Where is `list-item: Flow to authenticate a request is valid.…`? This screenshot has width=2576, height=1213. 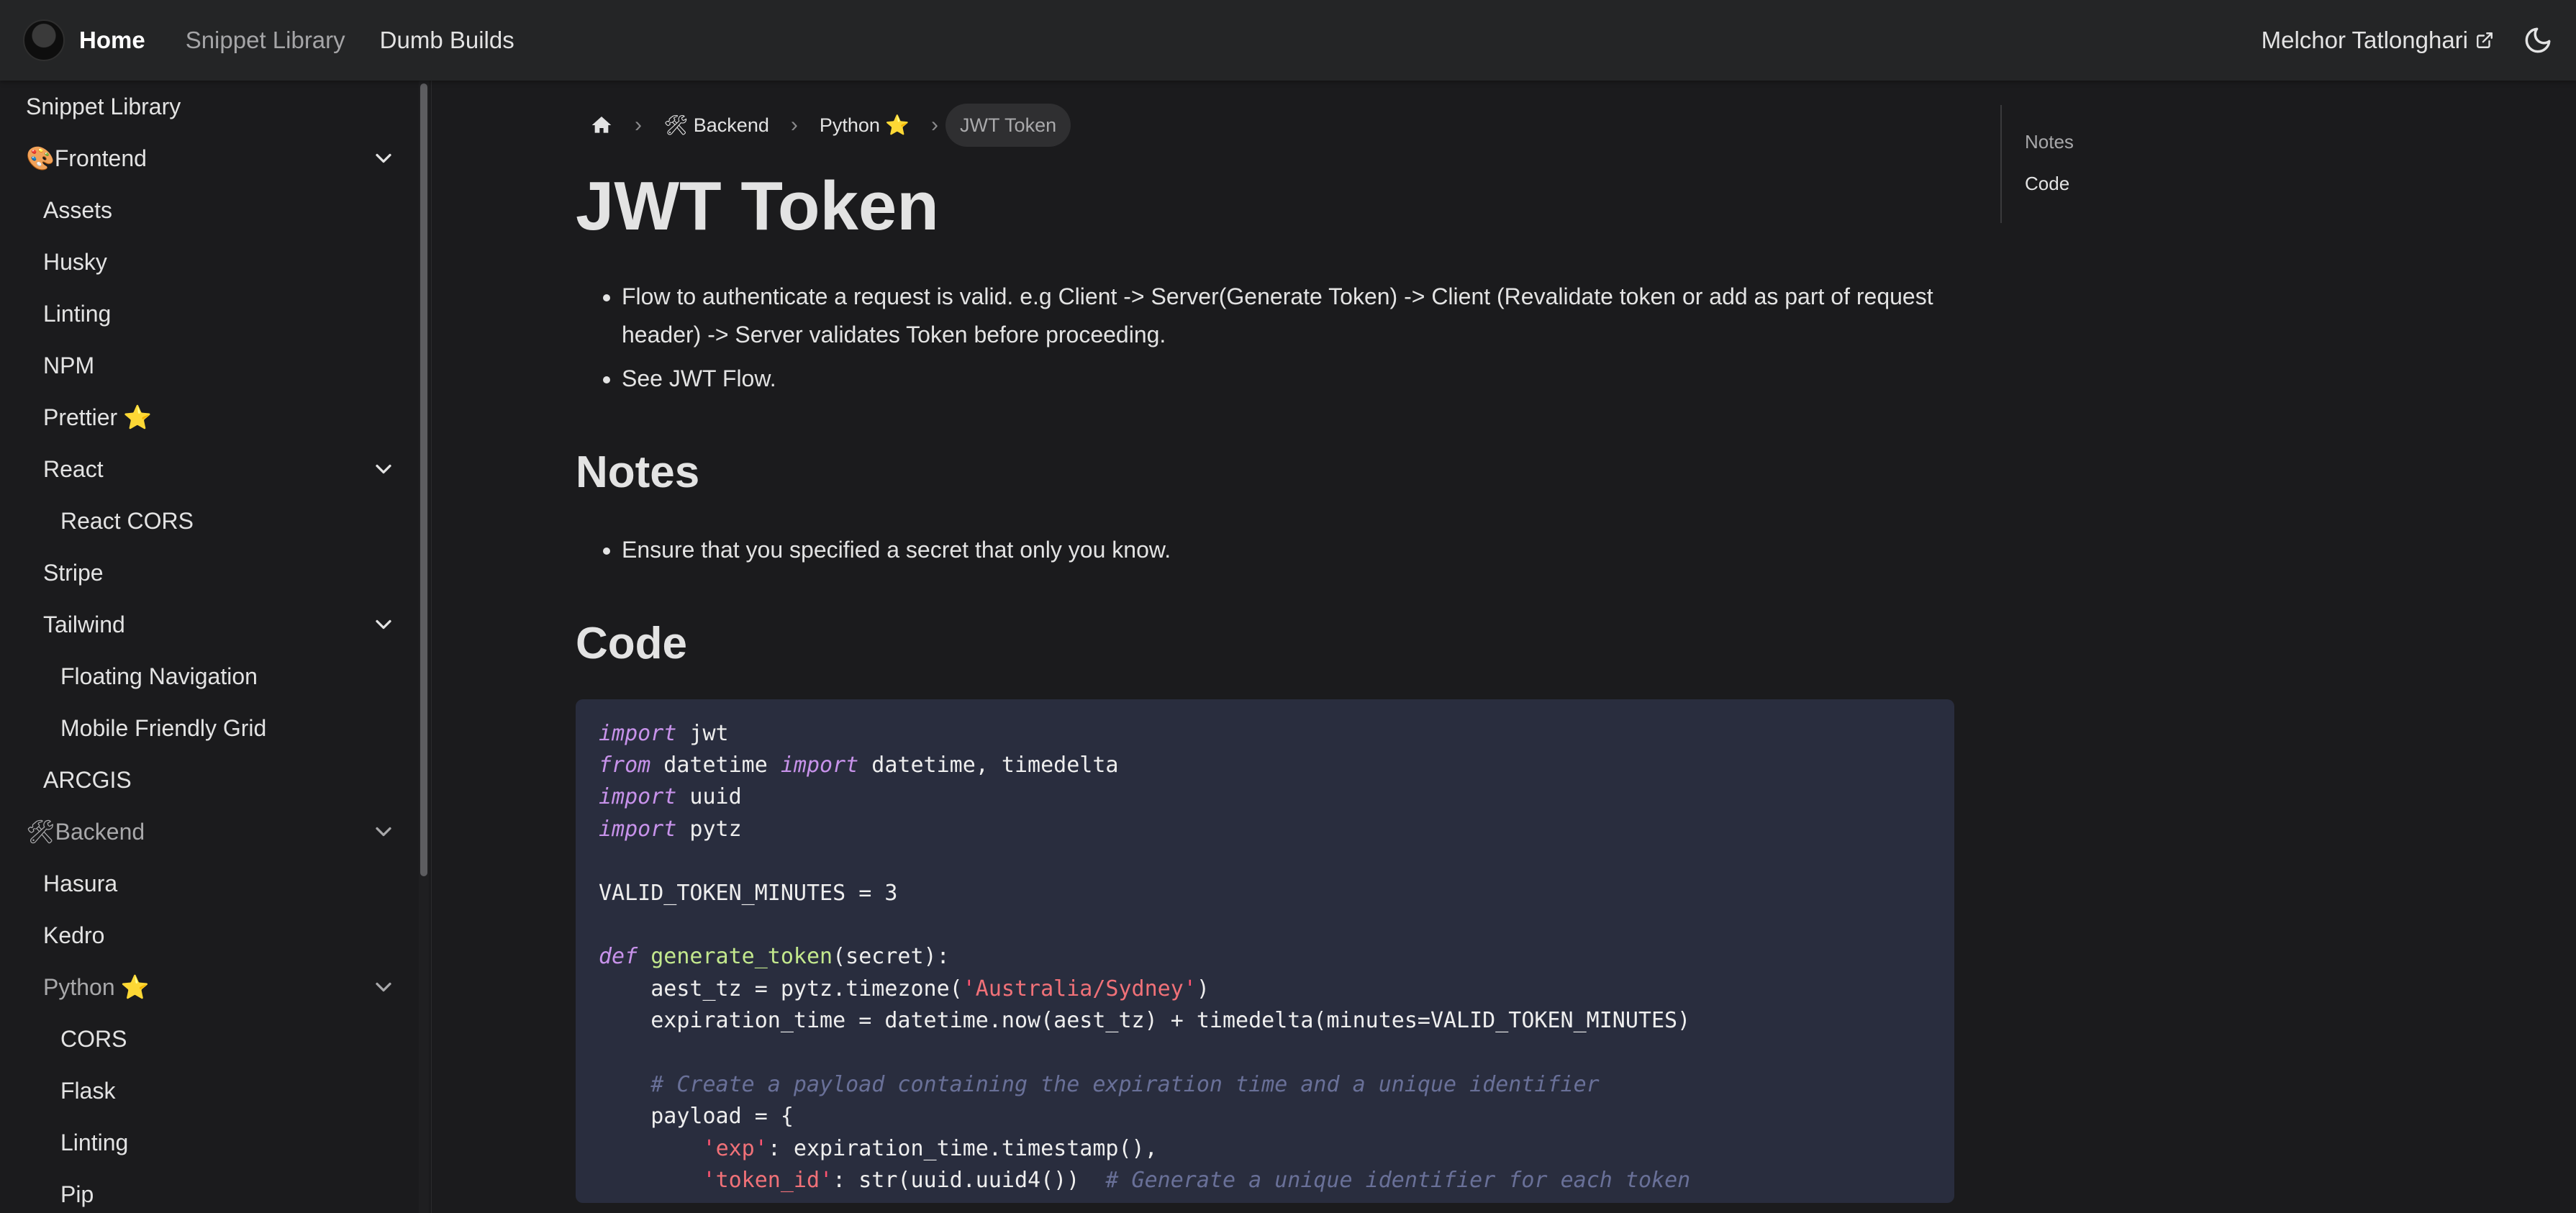
list-item: Flow to authenticate a request is valid.… is located at coordinates (1288, 316).